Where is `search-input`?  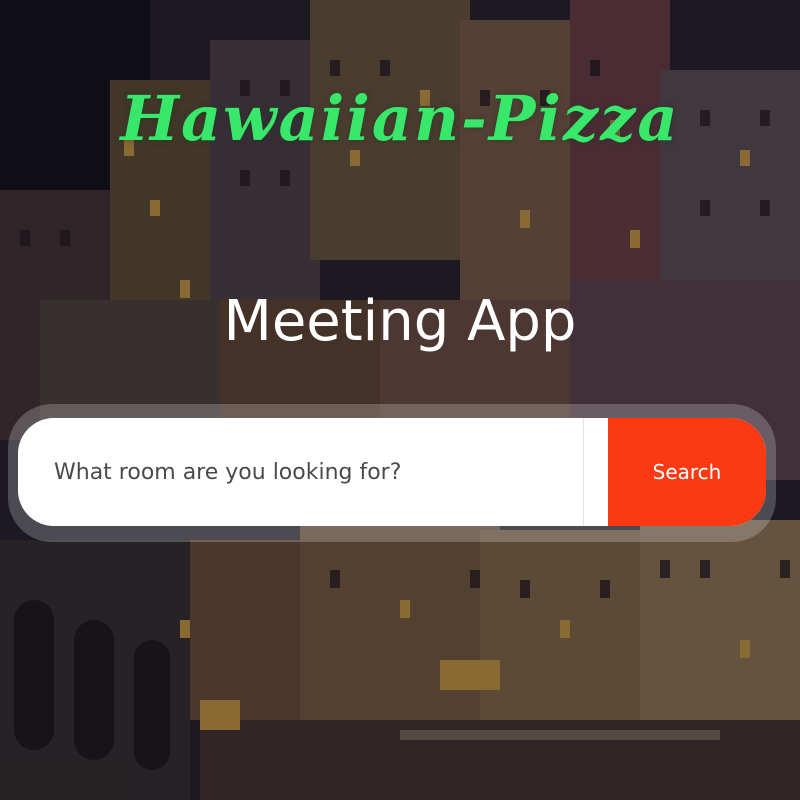 search-input is located at coordinates (301, 472).